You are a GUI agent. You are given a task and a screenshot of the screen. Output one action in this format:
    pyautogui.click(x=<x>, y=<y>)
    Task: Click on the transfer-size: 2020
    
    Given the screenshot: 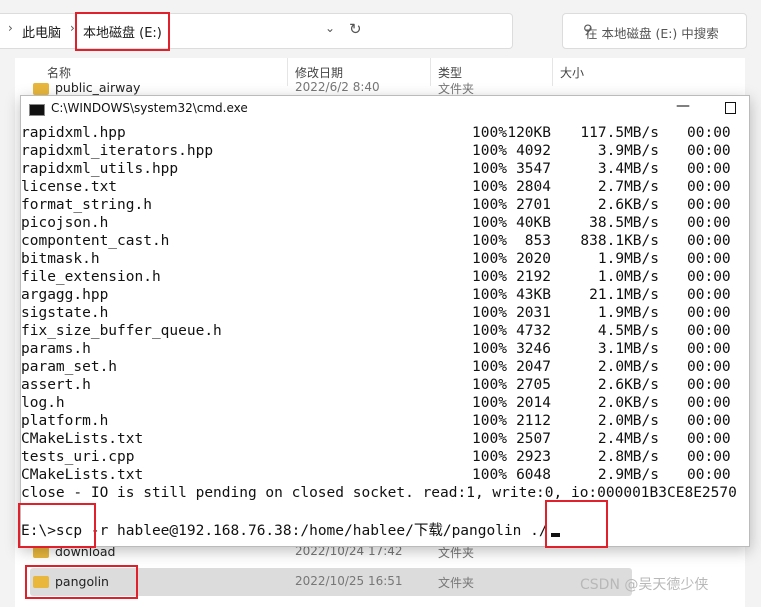 What is the action you would take?
    pyautogui.click(x=533, y=259)
    